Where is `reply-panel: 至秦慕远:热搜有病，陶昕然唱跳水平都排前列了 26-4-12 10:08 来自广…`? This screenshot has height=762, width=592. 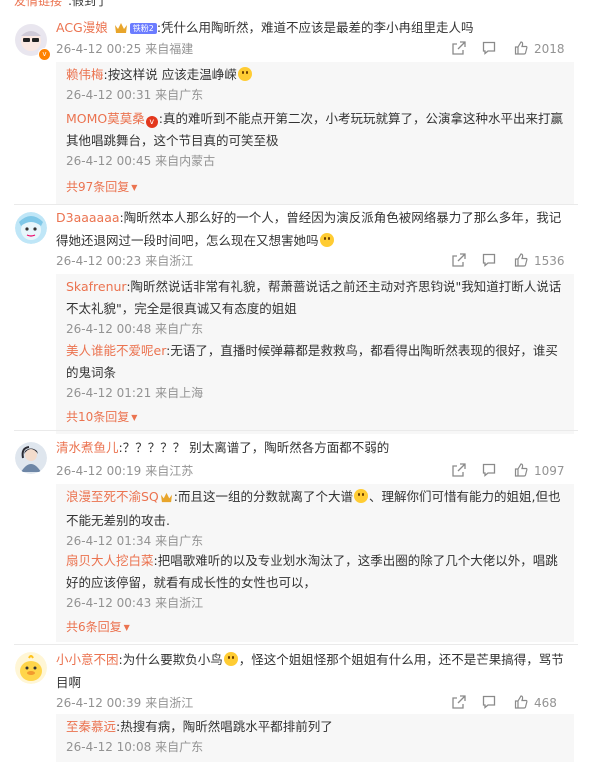
reply-panel: 至秦慕远:热搜有病，陶昕然唱跳水平都排前列了 26-4-12 10:08 来自广… is located at coordinates (315, 738).